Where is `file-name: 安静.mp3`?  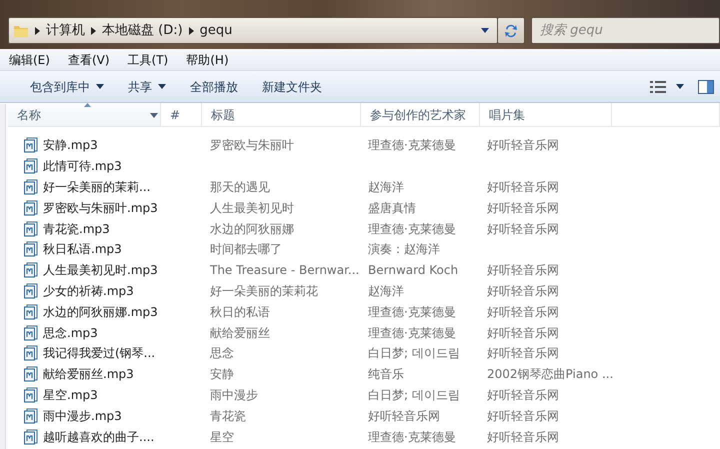 file-name: 安静.mp3 is located at coordinates (85, 145).